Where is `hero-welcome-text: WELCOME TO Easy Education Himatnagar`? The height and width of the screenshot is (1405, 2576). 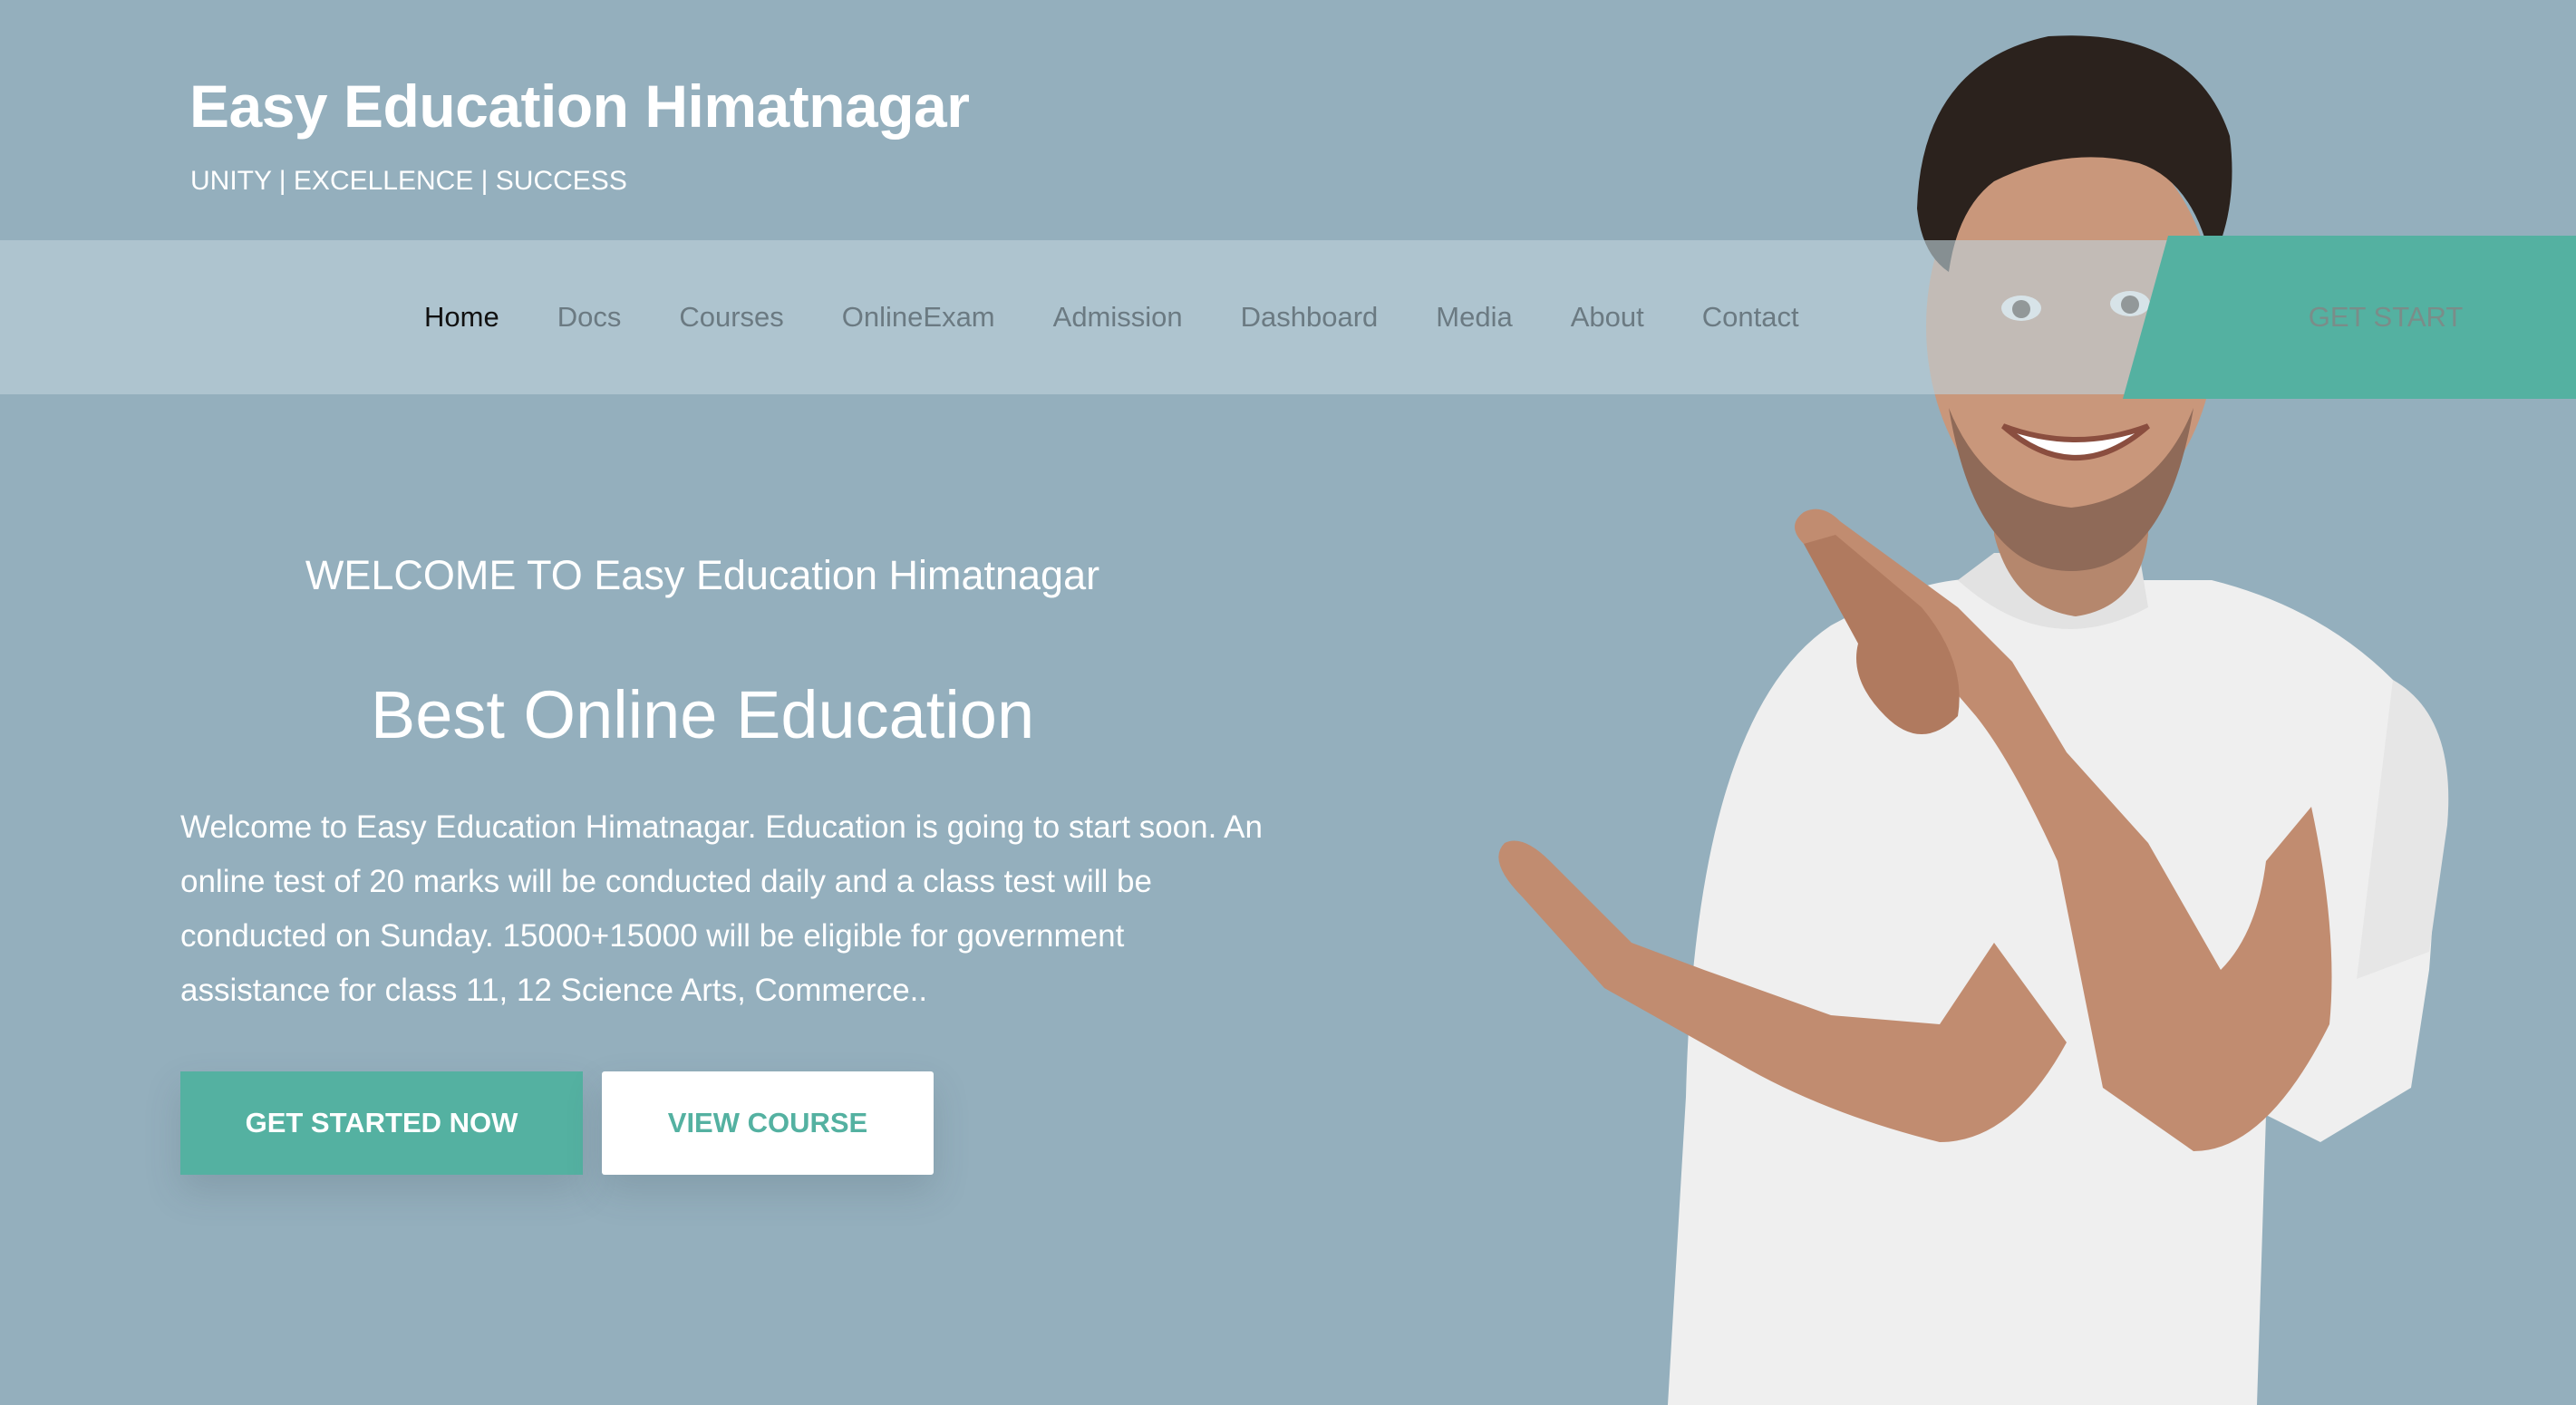 hero-welcome-text: WELCOME TO Easy Education Himatnagar is located at coordinates (702, 575).